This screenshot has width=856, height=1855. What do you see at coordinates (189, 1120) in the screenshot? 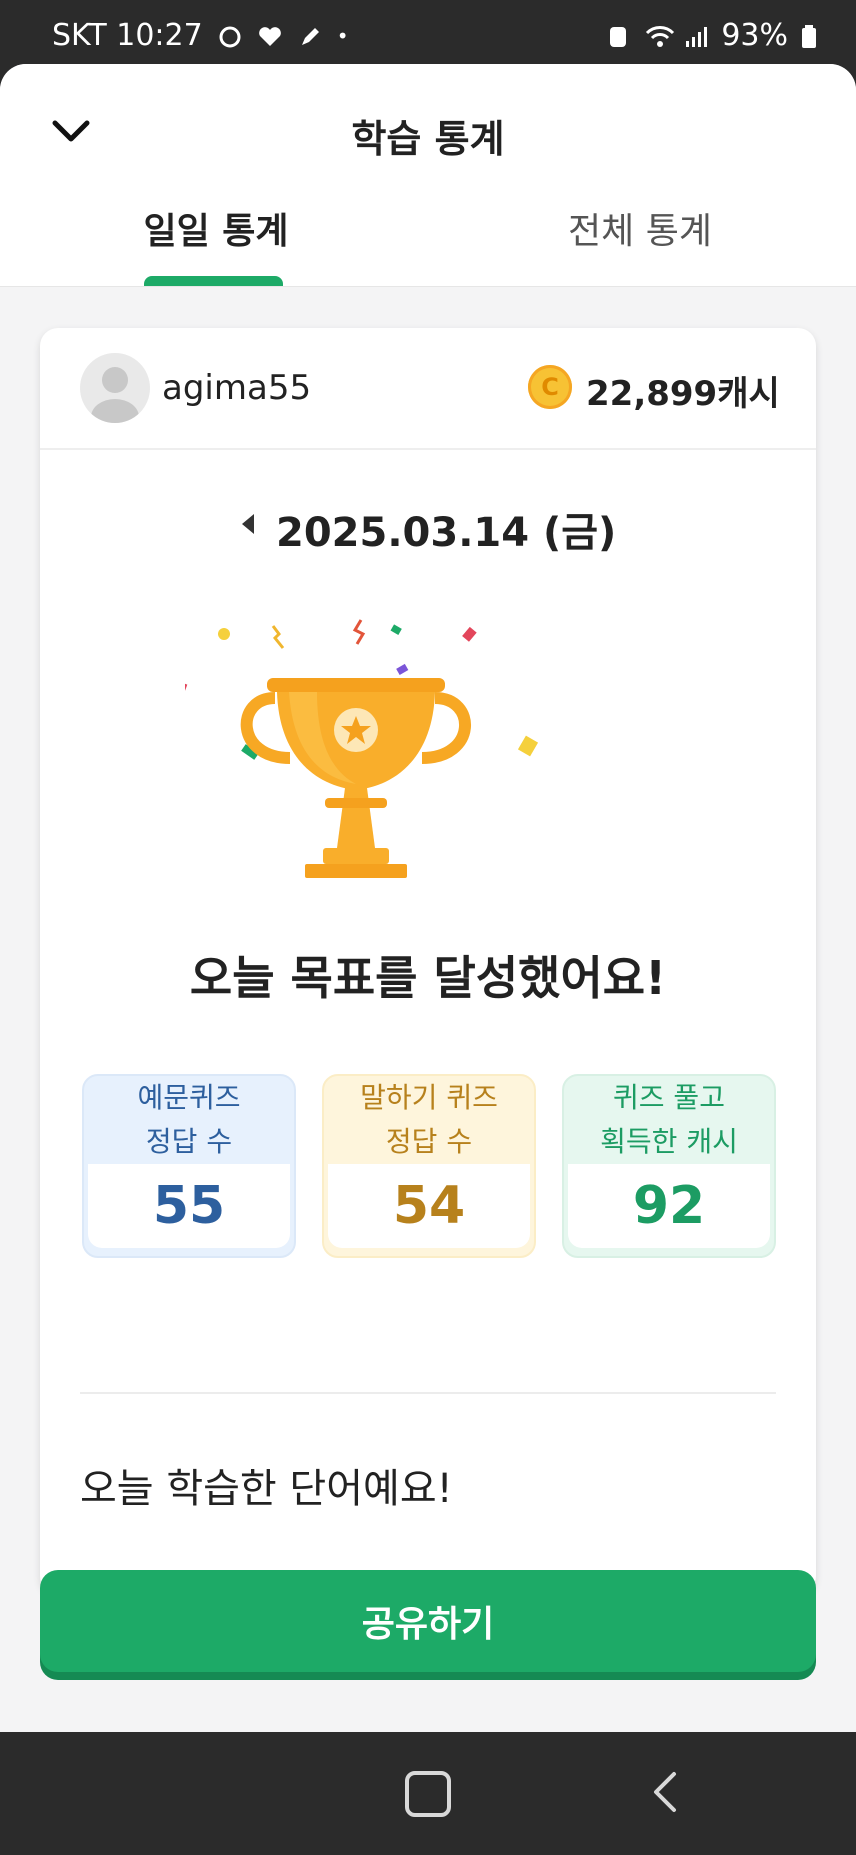
I see `stat-label: 예문퀴즈 정답 수` at bounding box center [189, 1120].